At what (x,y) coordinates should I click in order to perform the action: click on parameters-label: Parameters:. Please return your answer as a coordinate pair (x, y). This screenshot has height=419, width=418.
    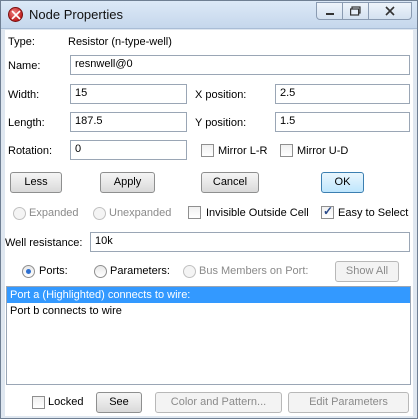
    Looking at the image, I should click on (140, 271).